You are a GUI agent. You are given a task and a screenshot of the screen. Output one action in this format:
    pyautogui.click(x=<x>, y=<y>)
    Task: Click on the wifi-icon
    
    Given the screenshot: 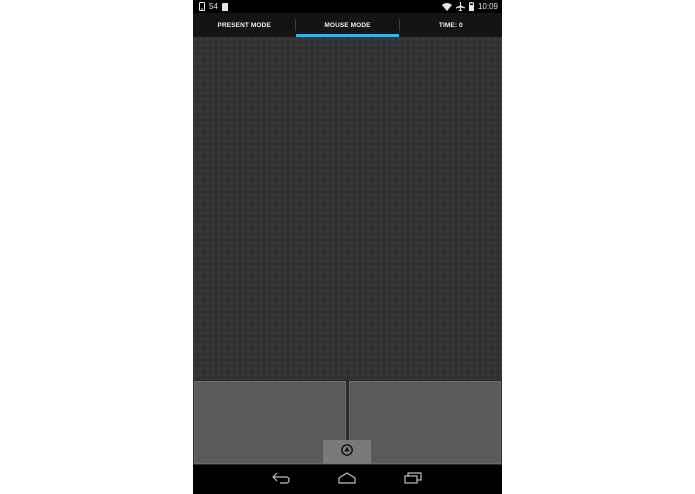 What is the action you would take?
    pyautogui.click(x=446, y=6)
    